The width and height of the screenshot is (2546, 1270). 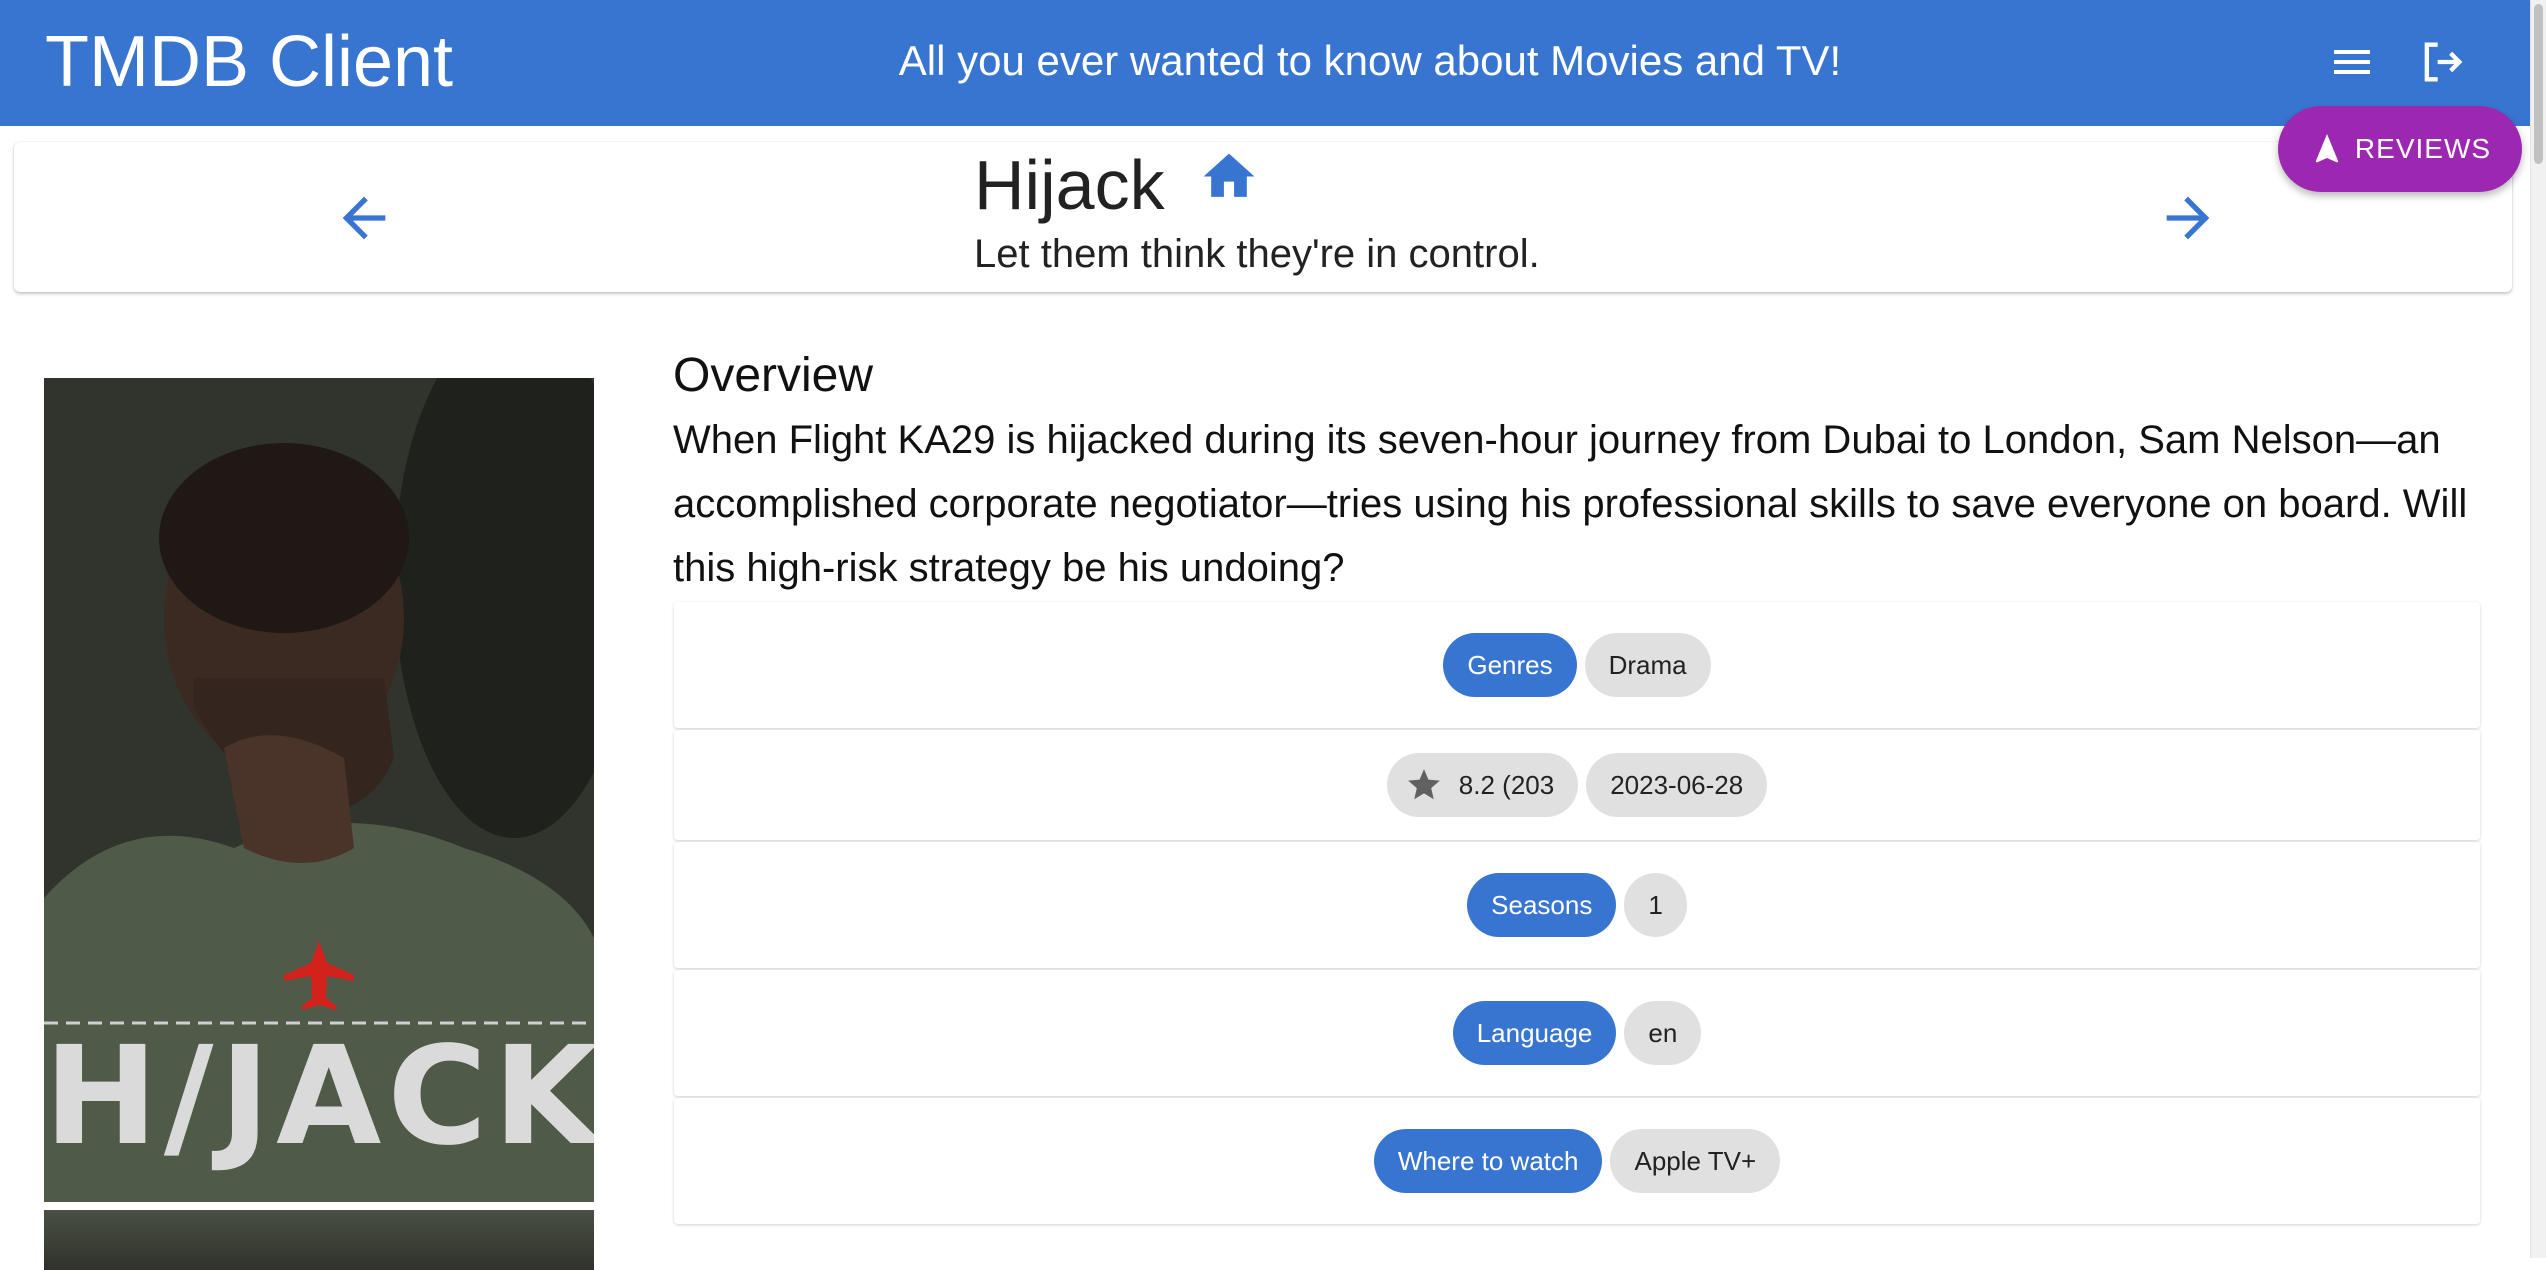 I want to click on previous-button, so click(x=364, y=218).